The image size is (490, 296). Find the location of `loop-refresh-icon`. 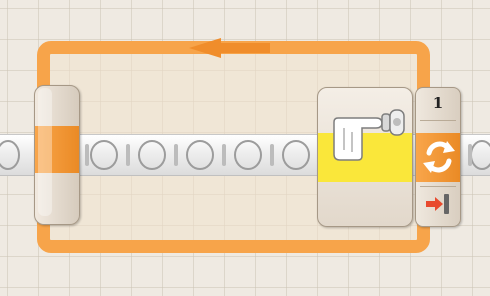

loop-refresh-icon is located at coordinates (439, 157).